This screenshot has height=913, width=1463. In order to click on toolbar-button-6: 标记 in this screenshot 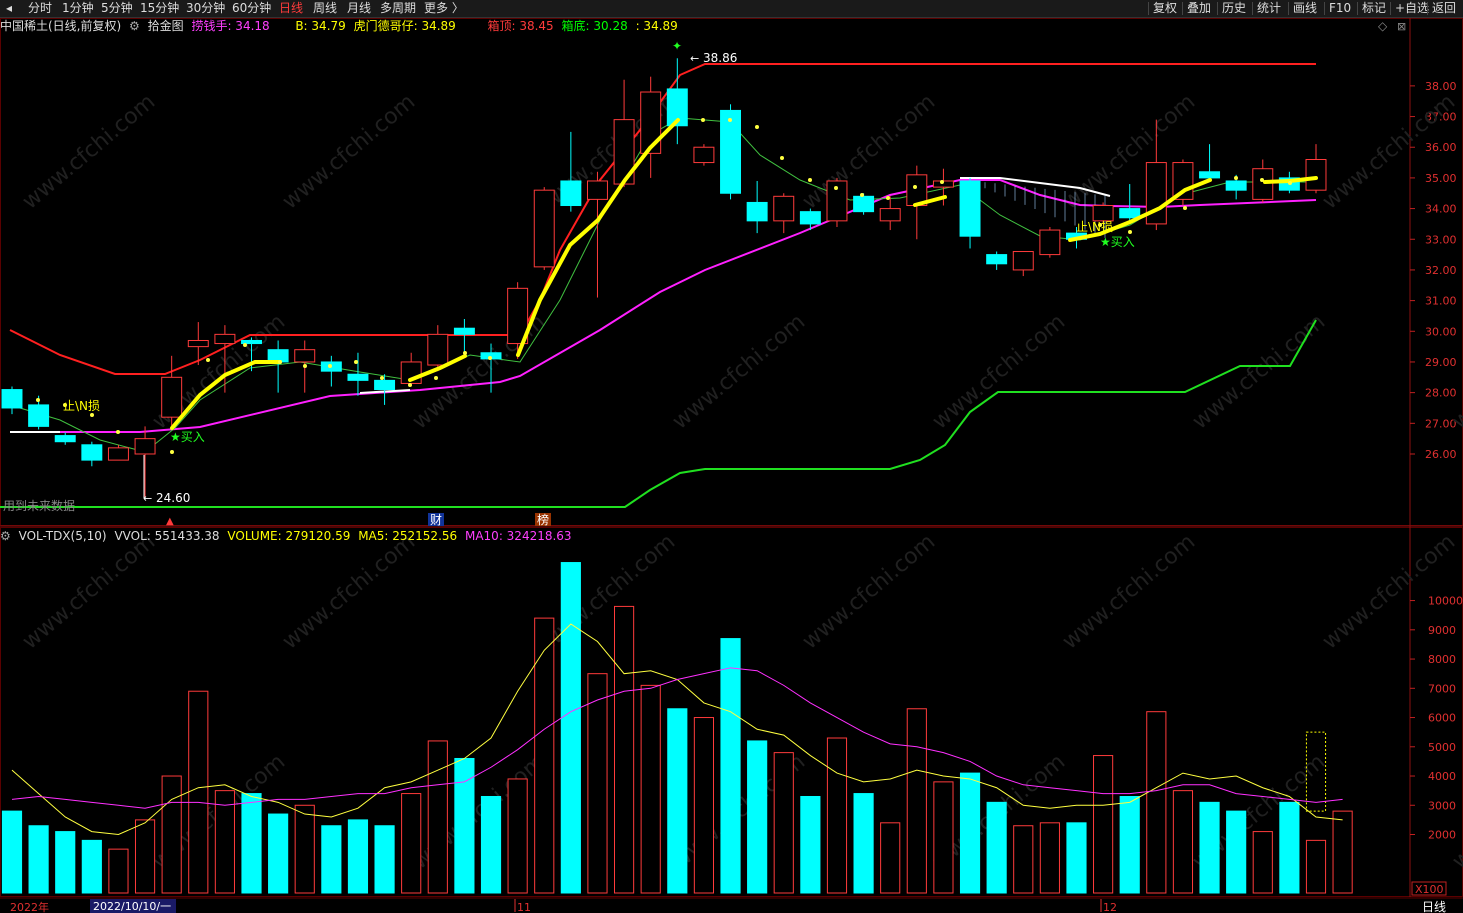, I will do `click(1374, 8)`.